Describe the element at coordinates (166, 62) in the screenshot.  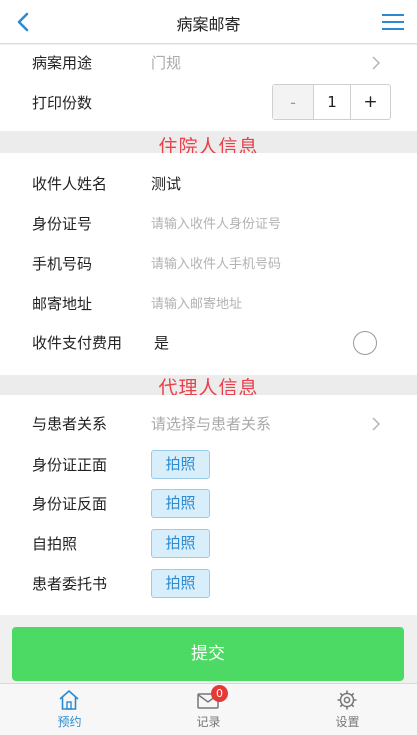
I see `purpose-value: 门规` at that location.